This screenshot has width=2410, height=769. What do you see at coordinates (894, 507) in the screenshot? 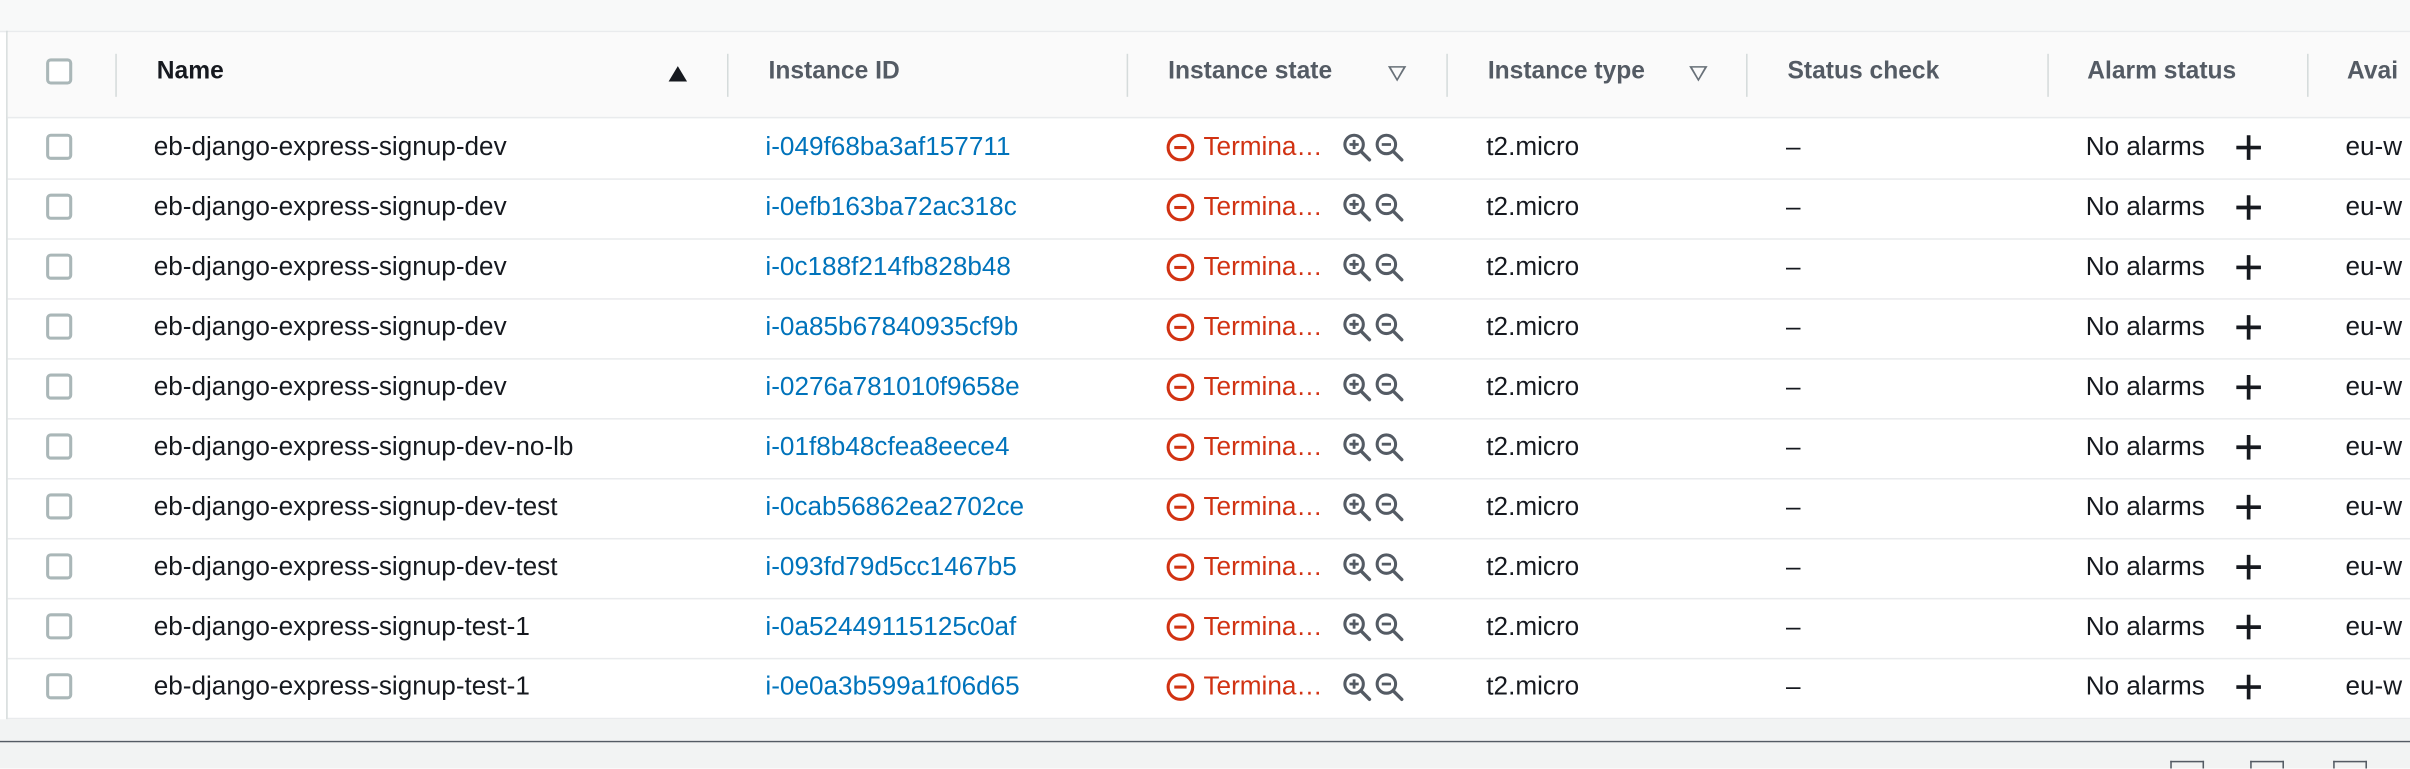
I see `instance-id-link: i-0cab56862ea2702ce` at bounding box center [894, 507].